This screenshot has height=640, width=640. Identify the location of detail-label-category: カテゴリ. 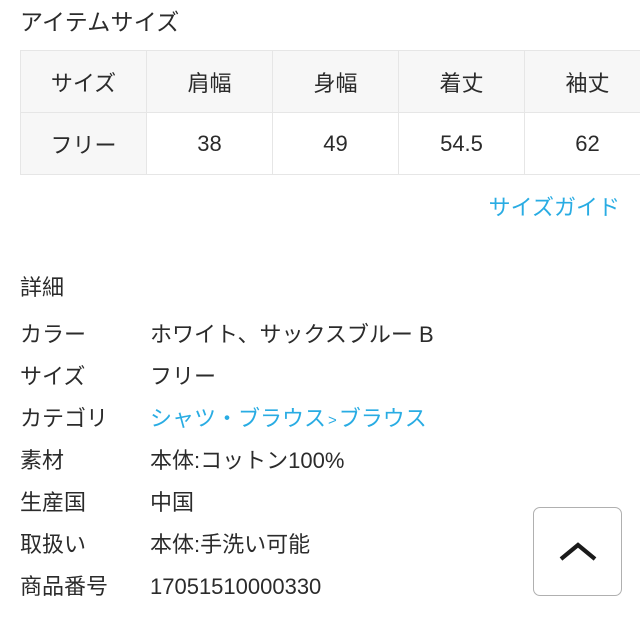
(64, 418).